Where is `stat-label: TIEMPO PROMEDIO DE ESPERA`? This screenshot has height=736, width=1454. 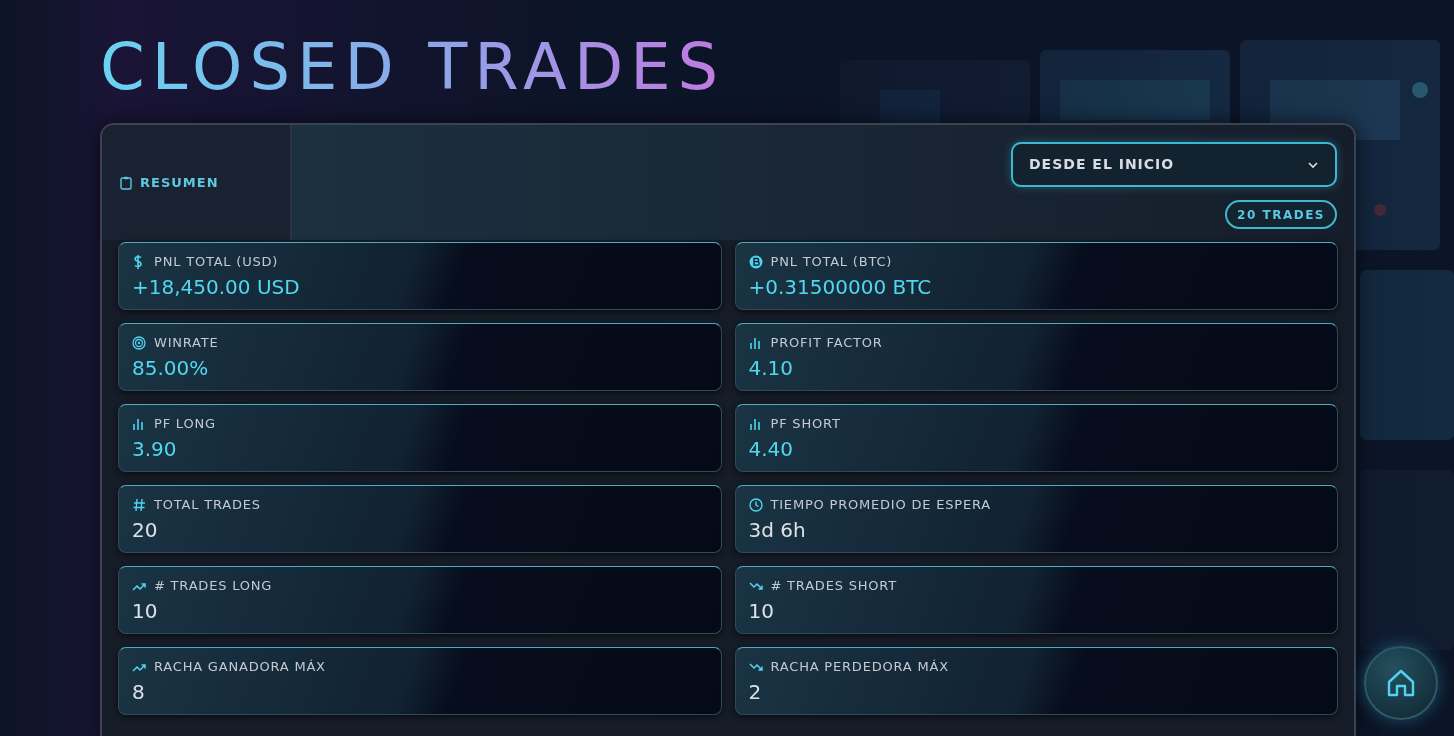 stat-label: TIEMPO PROMEDIO DE ESPERA is located at coordinates (880, 504).